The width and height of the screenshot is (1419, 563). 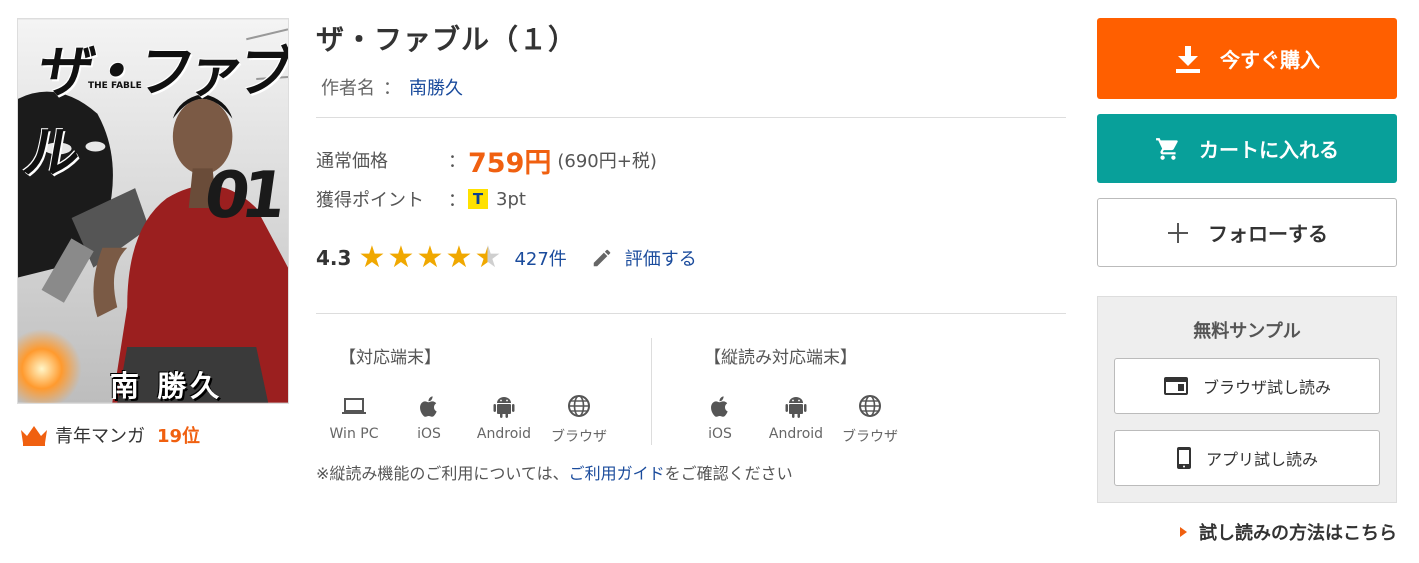 What do you see at coordinates (457, 200) in the screenshot?
I see `points-colon: ：` at bounding box center [457, 200].